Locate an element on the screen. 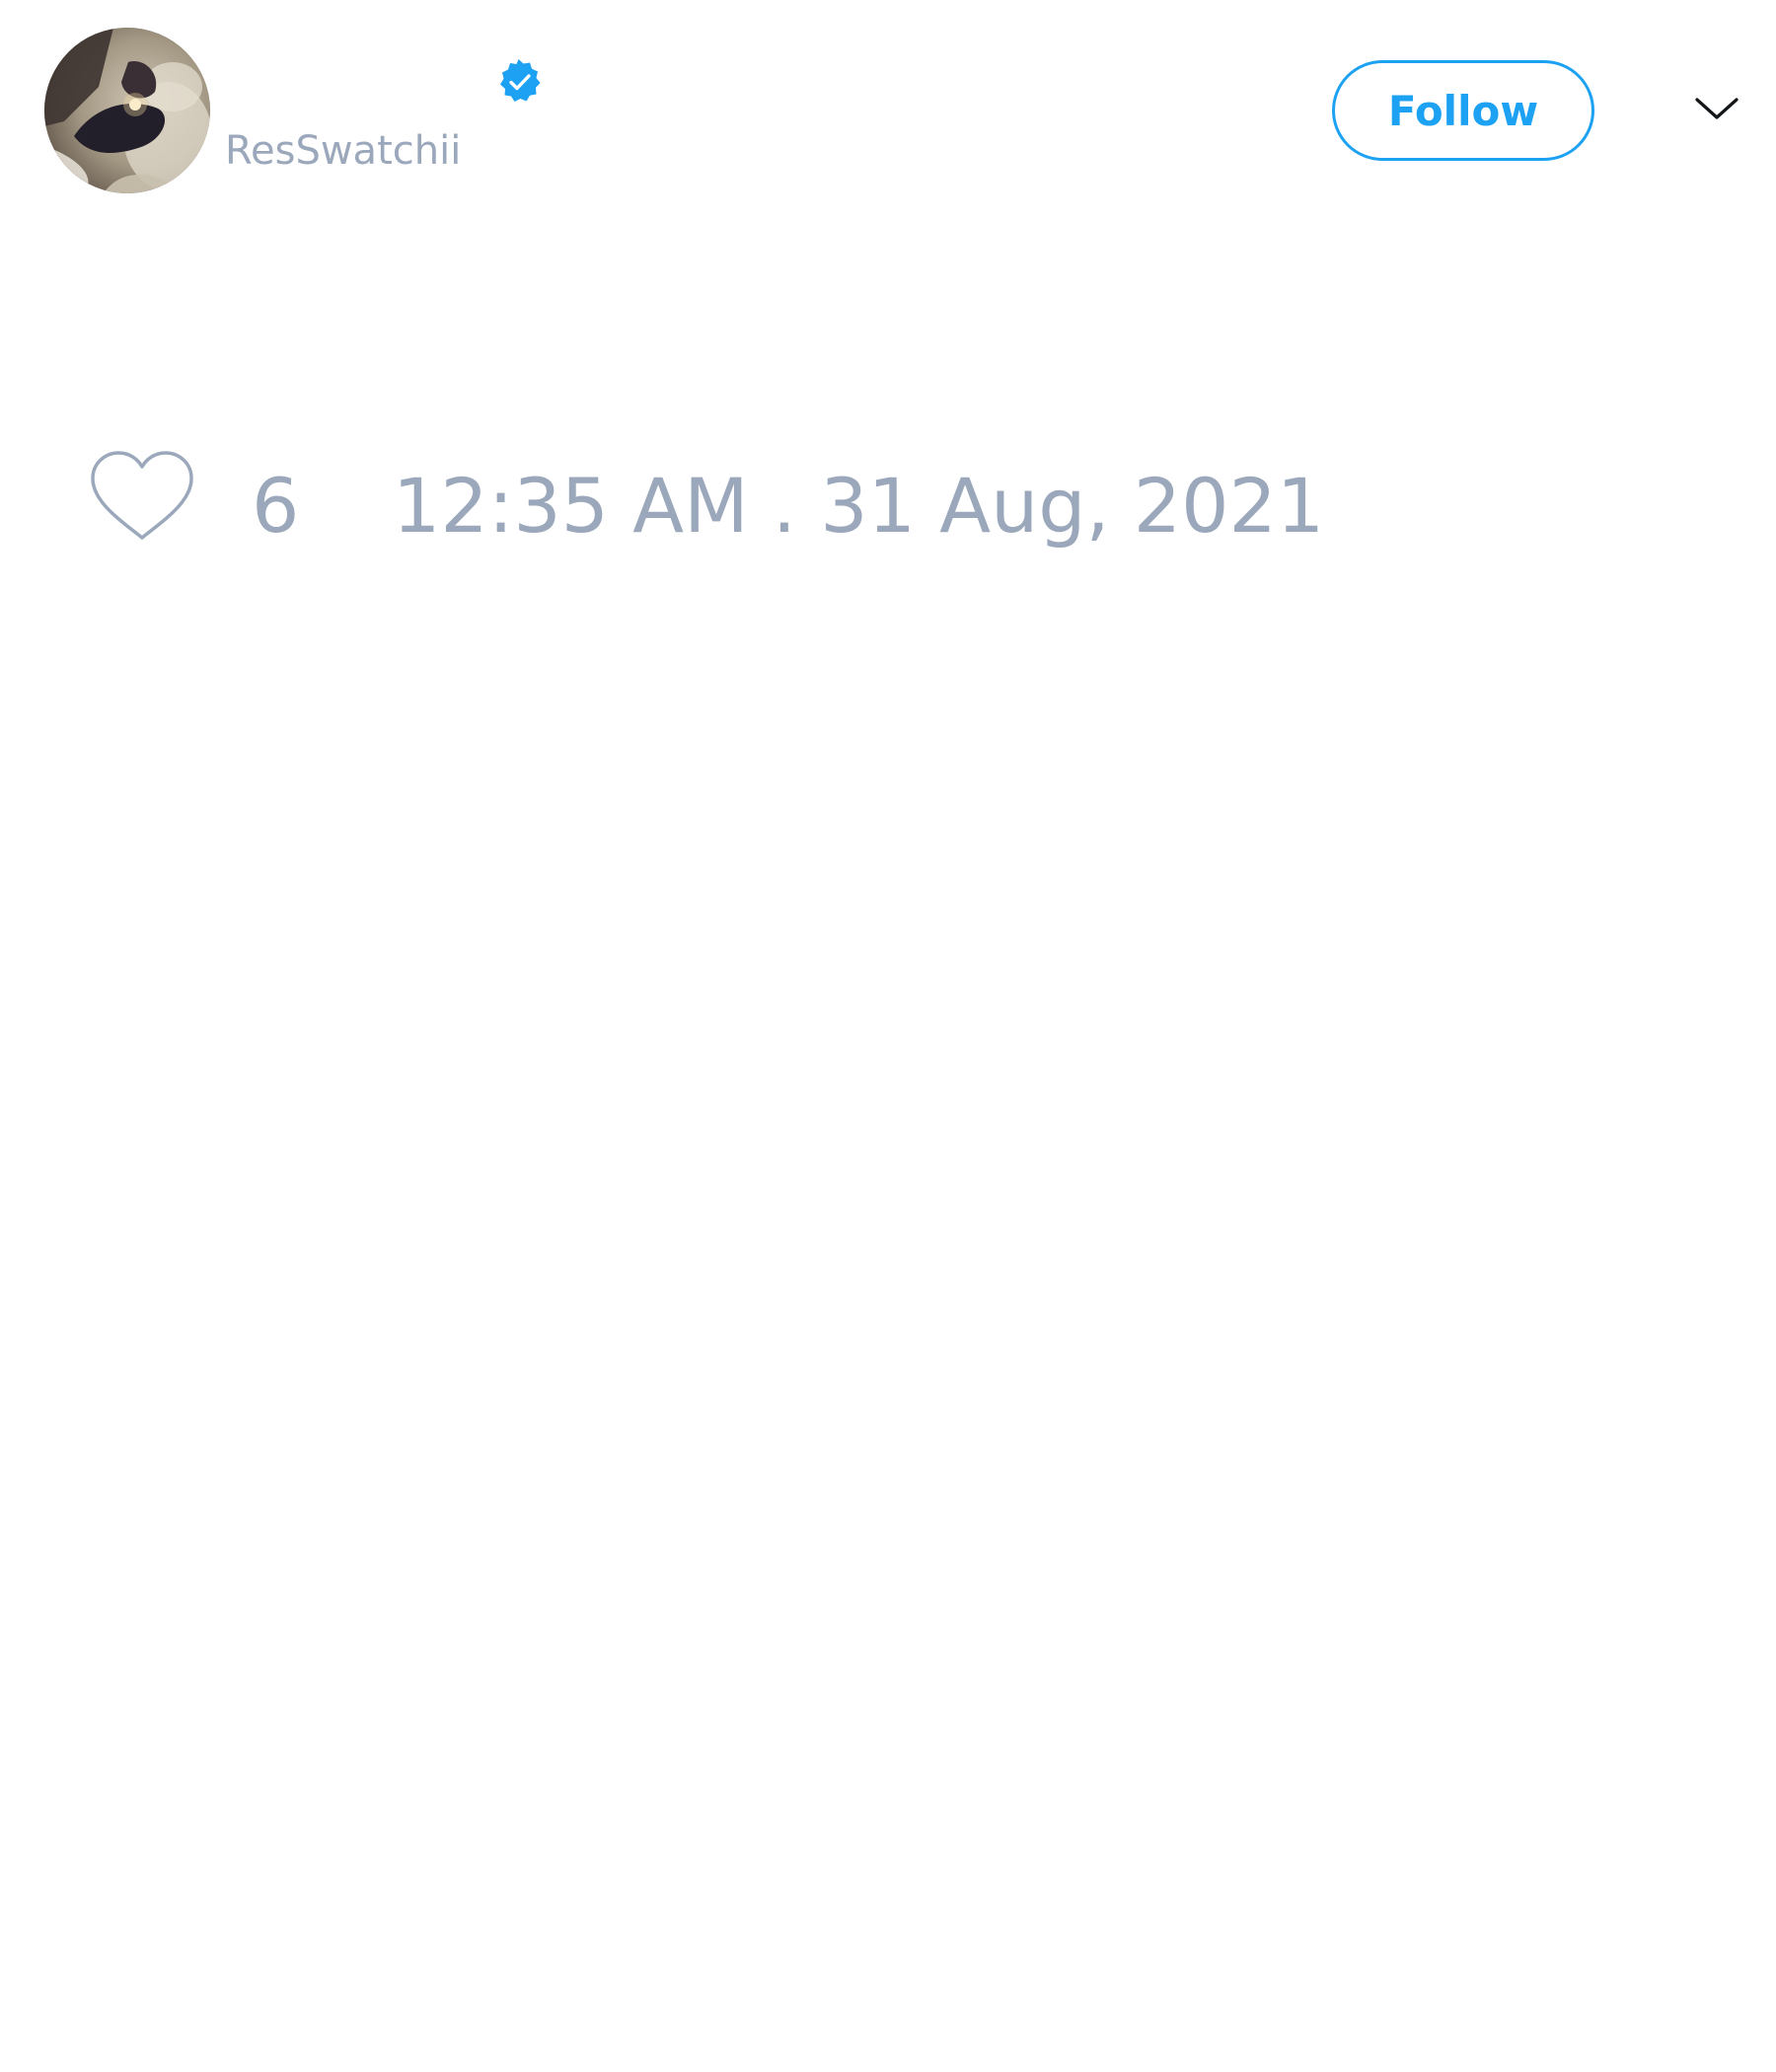 The width and height of the screenshot is (1776, 2072). chevron-down-icon is located at coordinates (1717, 108).